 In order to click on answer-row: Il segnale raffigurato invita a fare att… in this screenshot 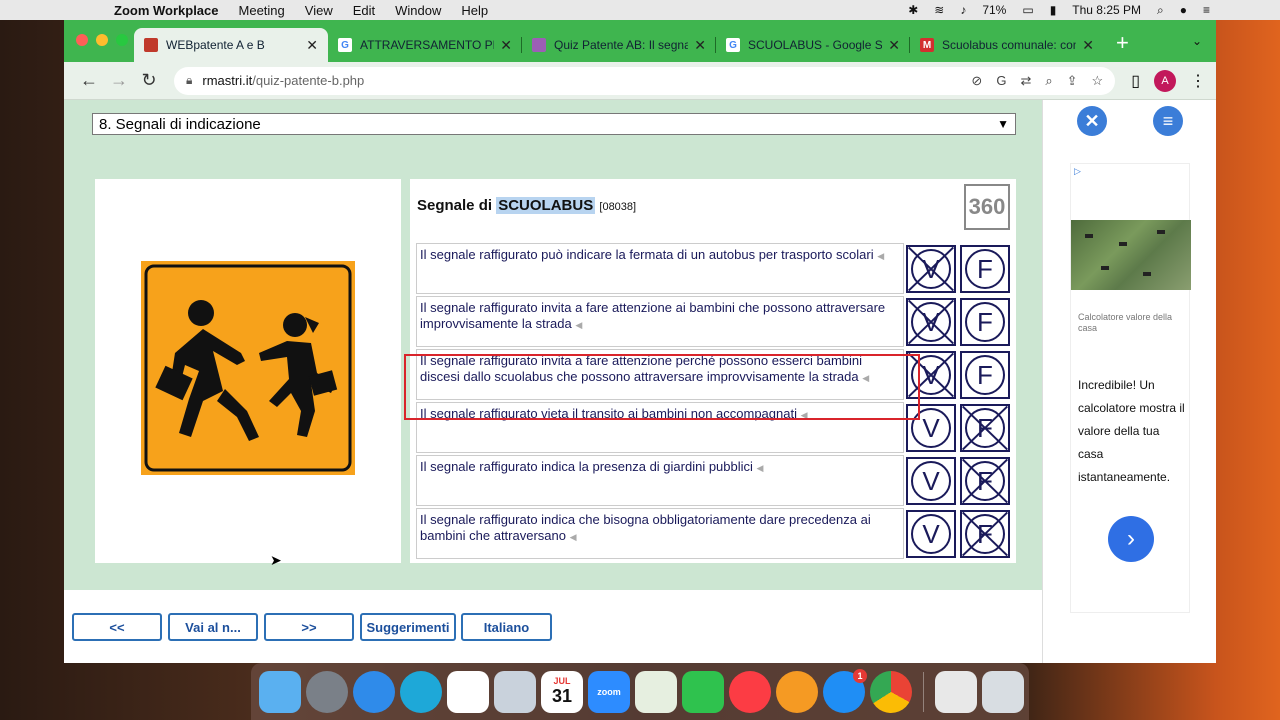, I will do `click(715, 321)`.